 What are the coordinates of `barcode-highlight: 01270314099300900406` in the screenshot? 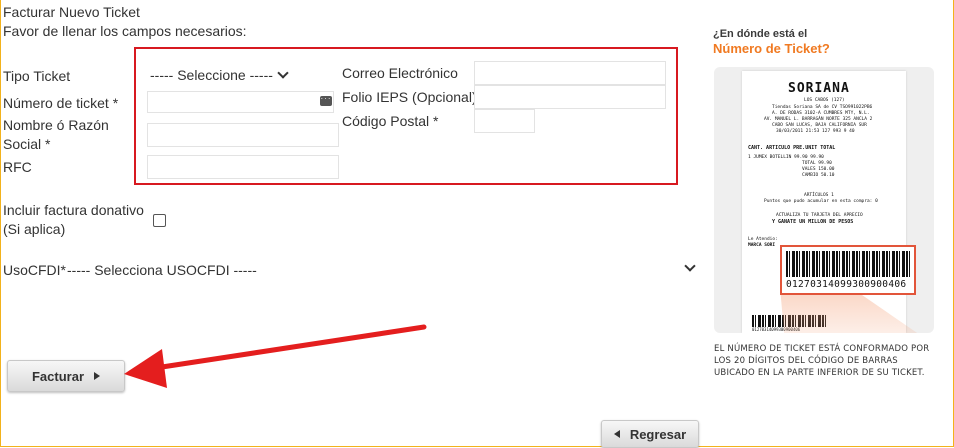 It's located at (848, 270).